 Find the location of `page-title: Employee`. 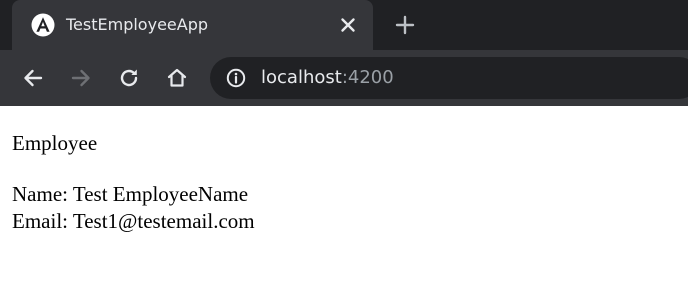

page-title: Employee is located at coordinates (55, 143).